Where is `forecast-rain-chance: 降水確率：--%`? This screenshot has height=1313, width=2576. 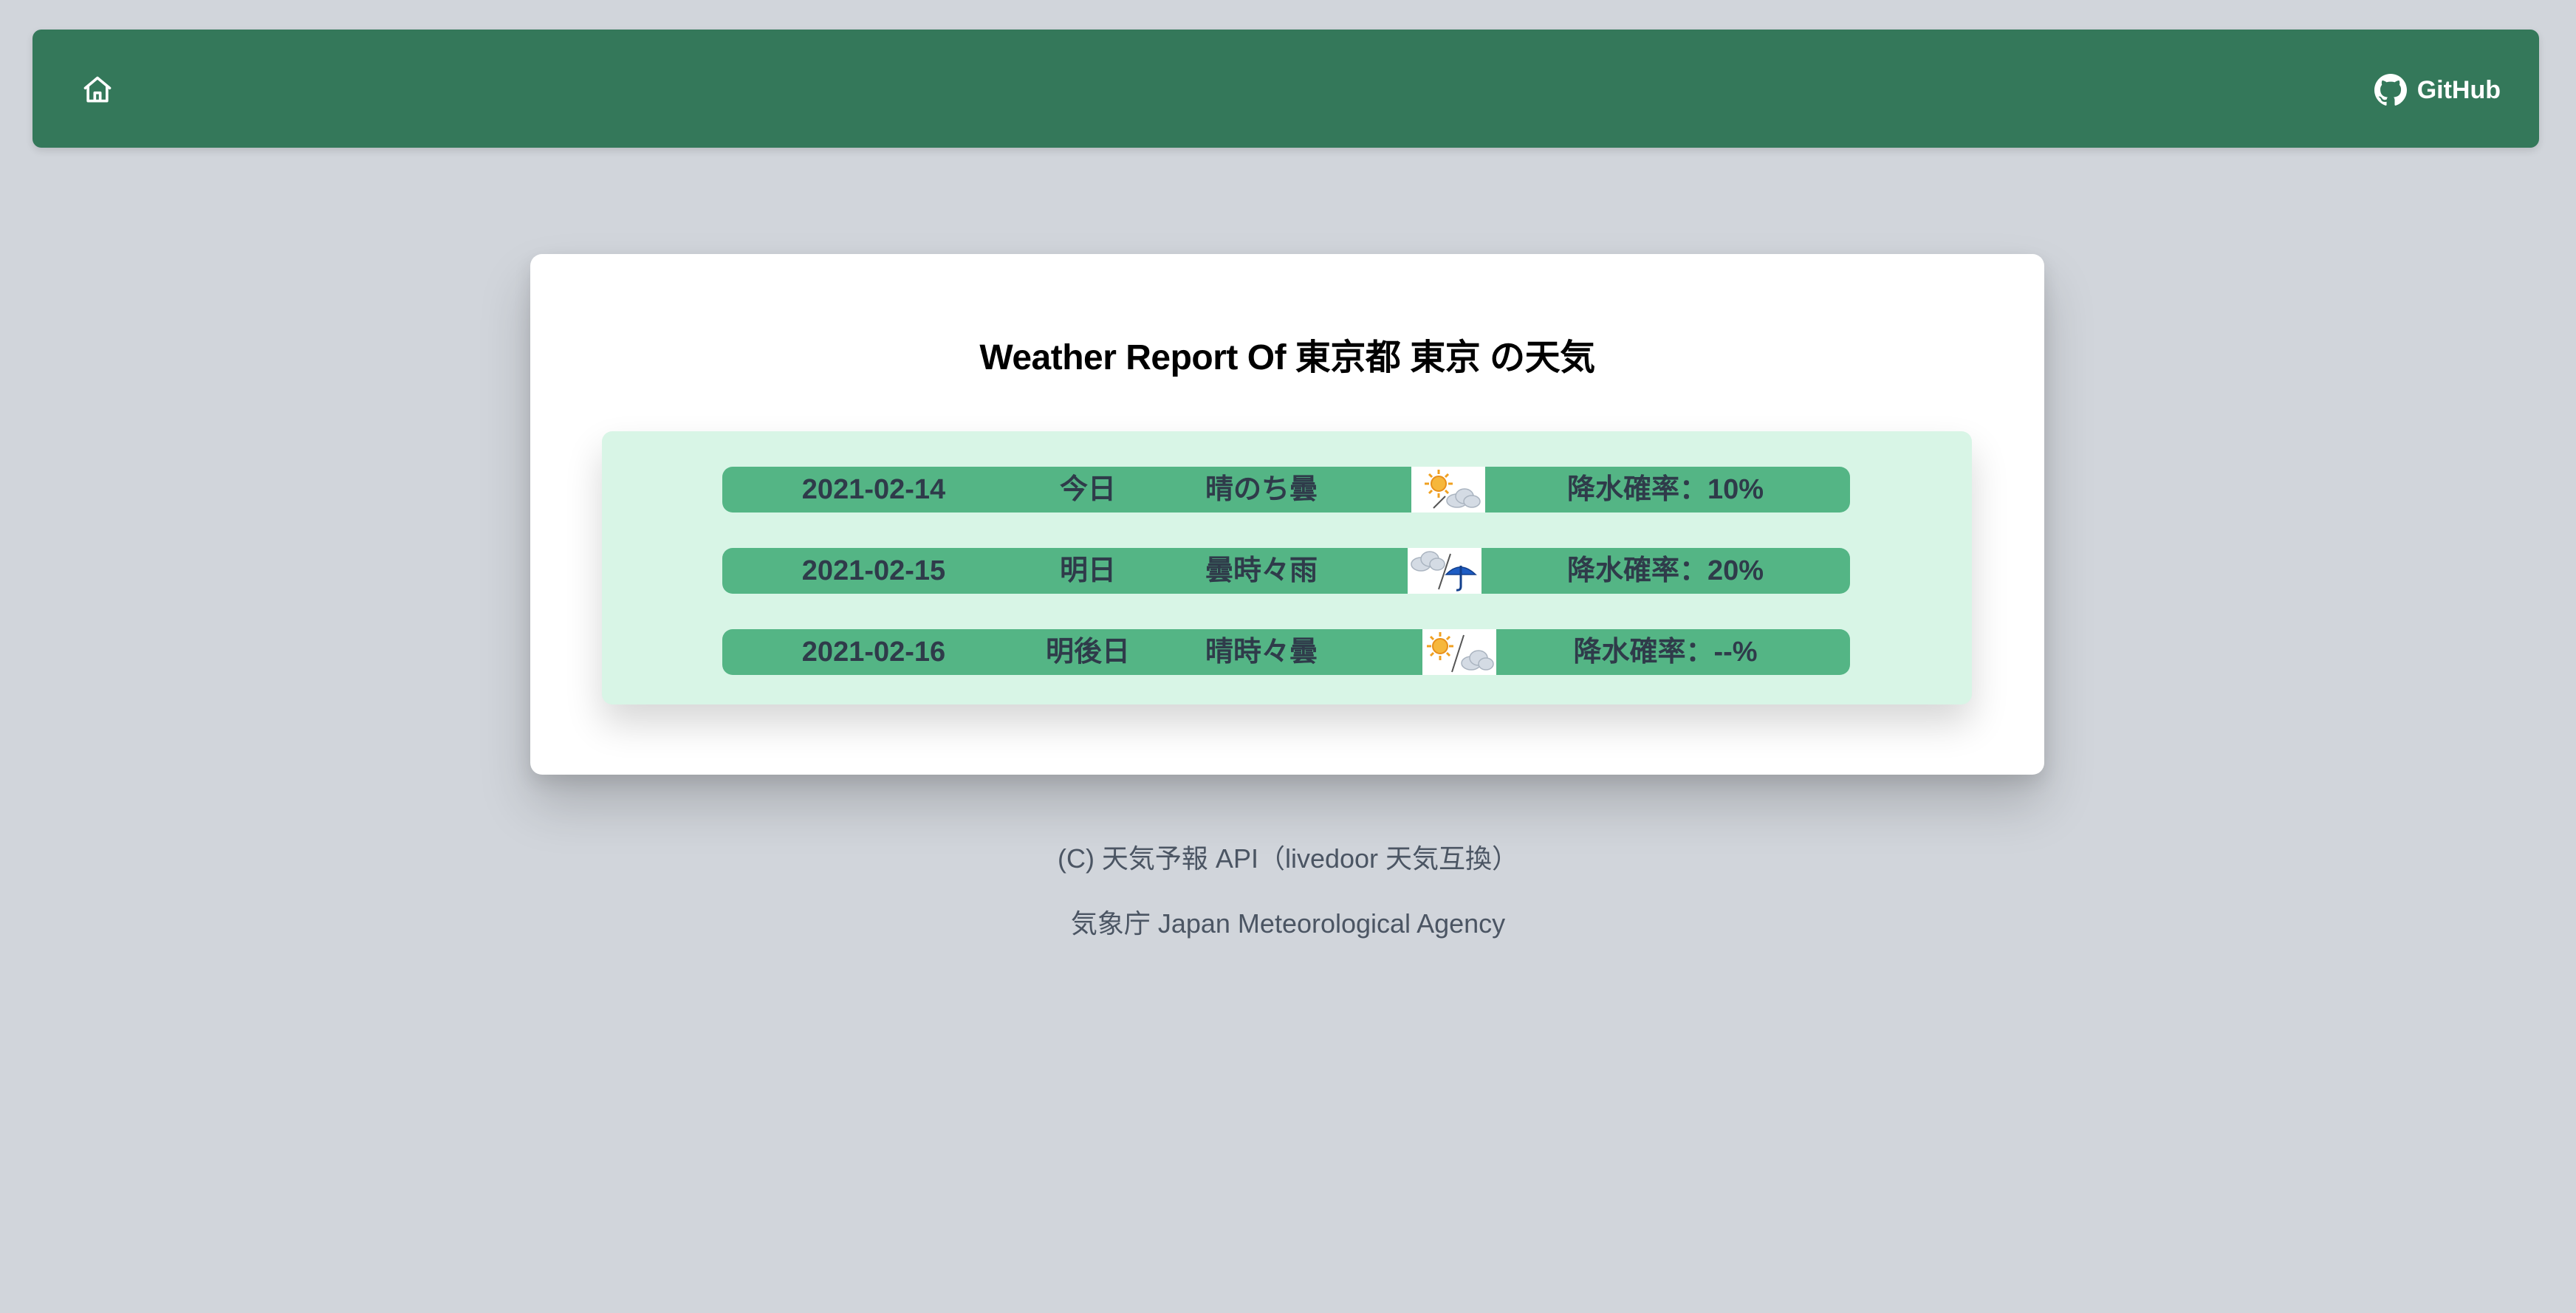
forecast-rain-chance: 降水確率：--% is located at coordinates (1665, 652).